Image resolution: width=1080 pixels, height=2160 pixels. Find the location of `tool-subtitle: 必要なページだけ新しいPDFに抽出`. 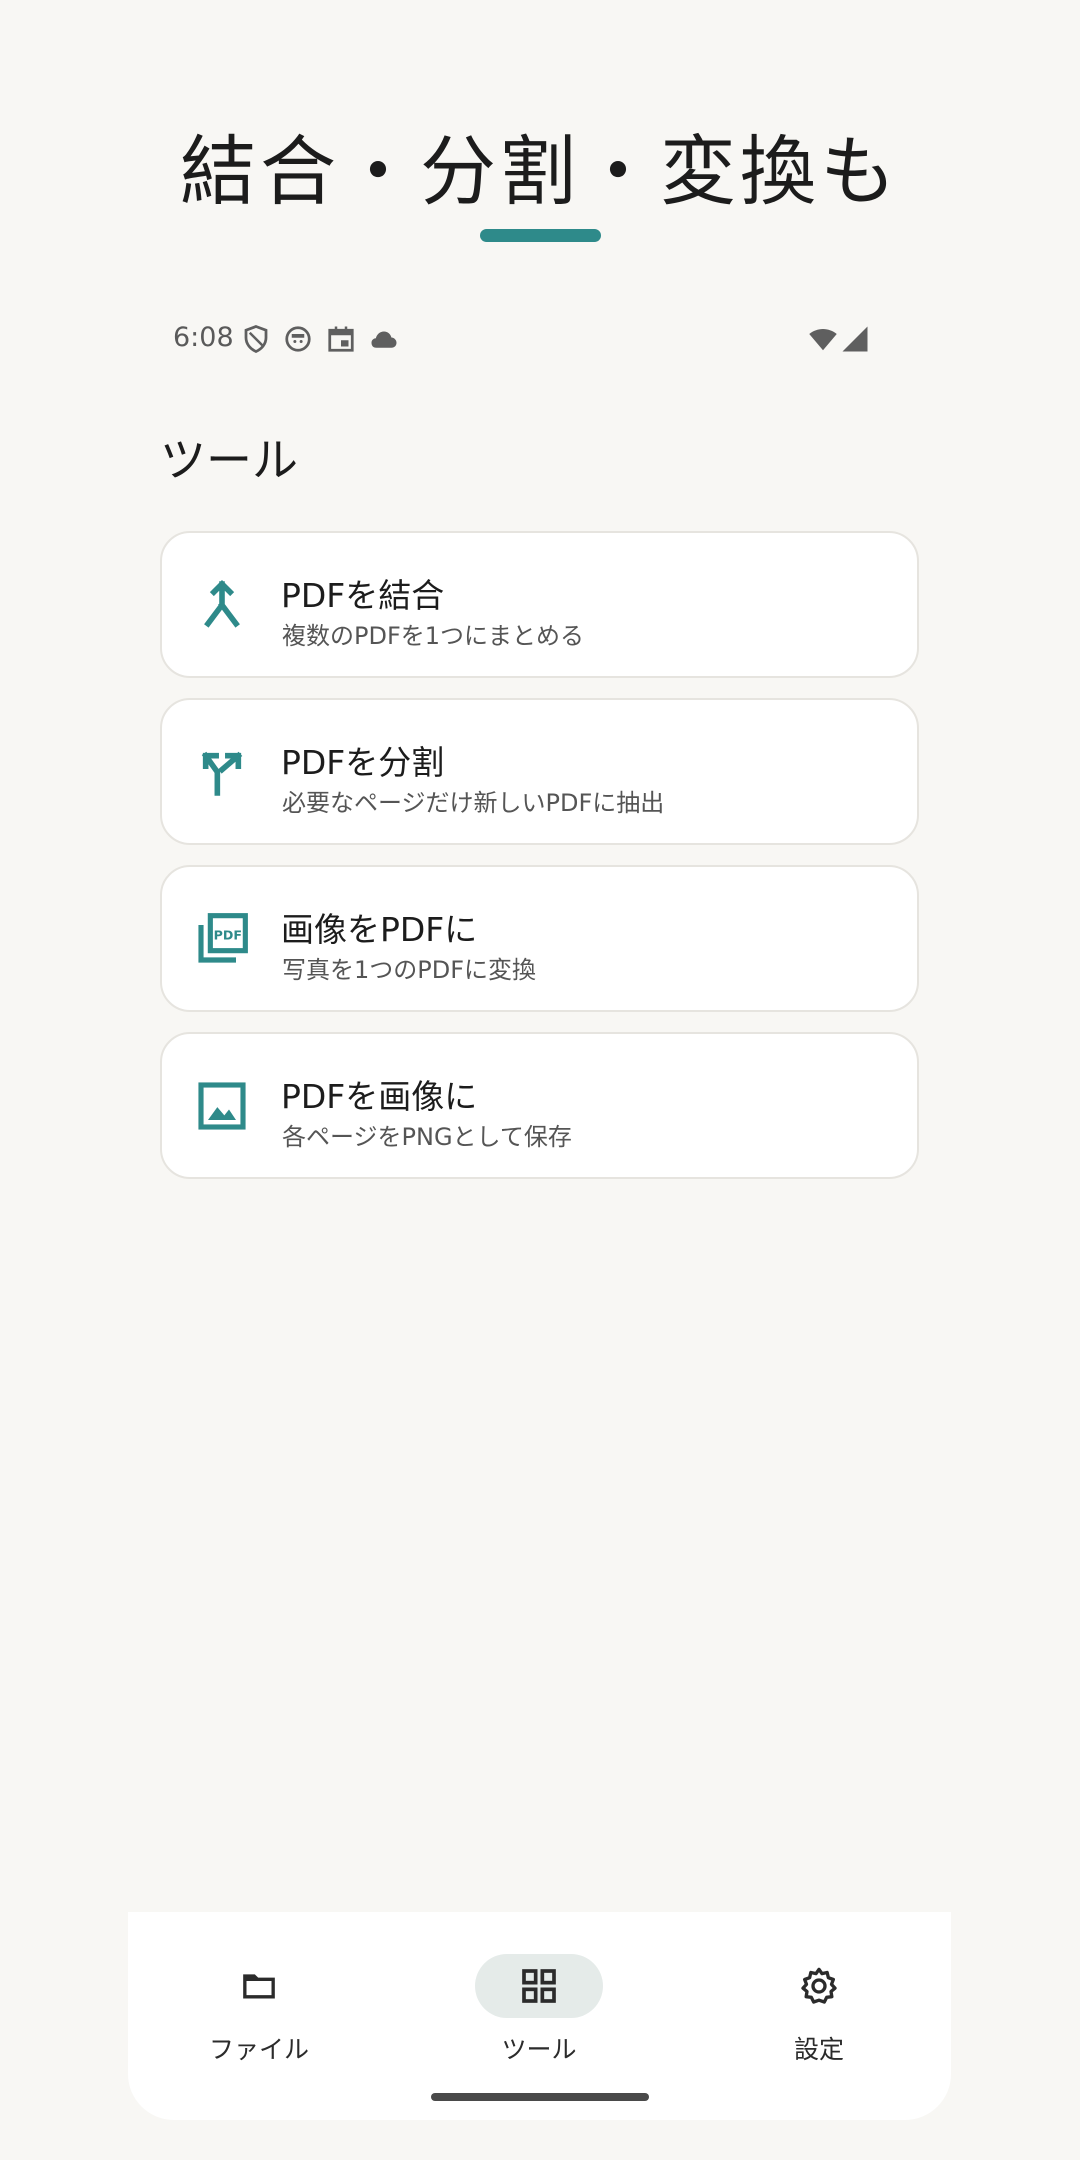

tool-subtitle: 必要なページだけ新しいPDFに抽出 is located at coordinates (473, 803).